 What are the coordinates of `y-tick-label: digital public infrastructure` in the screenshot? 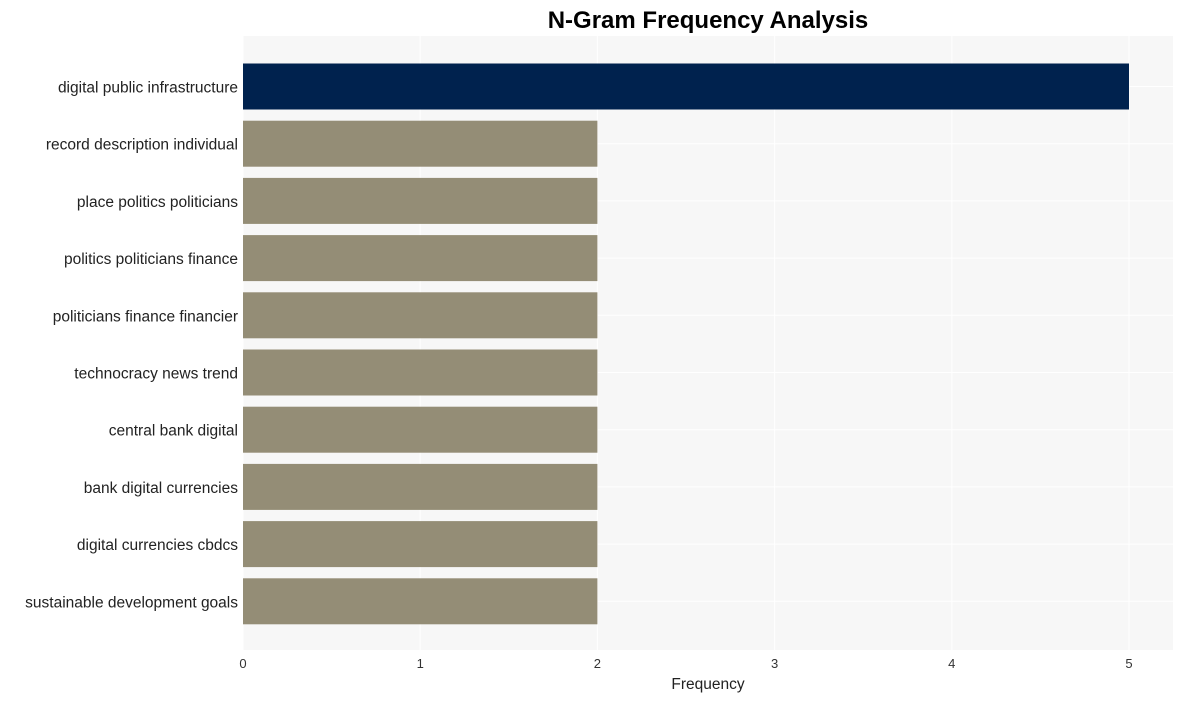 It's located at (148, 88).